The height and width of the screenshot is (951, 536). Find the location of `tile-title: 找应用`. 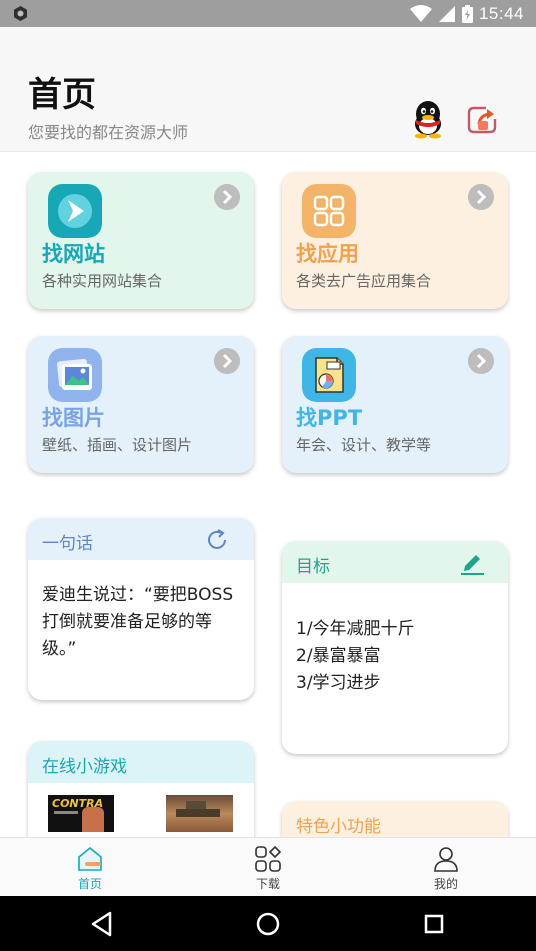

tile-title: 找应用 is located at coordinates (327, 254).